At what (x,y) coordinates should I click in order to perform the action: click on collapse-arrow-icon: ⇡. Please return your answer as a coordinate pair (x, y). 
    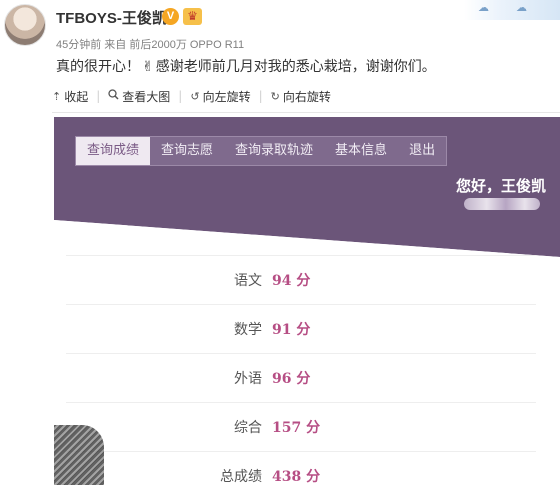
    Looking at the image, I should click on (57, 96).